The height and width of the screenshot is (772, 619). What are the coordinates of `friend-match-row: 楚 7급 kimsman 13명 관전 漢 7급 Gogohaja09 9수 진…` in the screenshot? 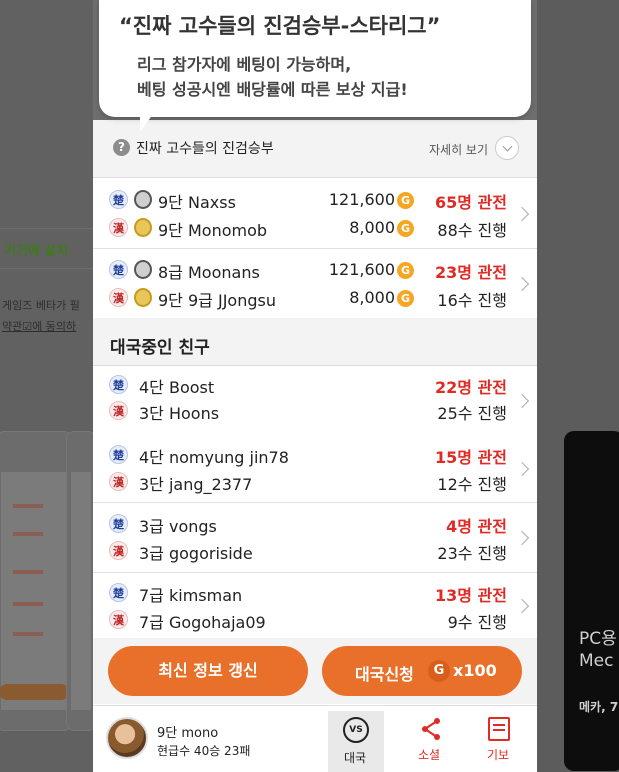 It's located at (315, 605).